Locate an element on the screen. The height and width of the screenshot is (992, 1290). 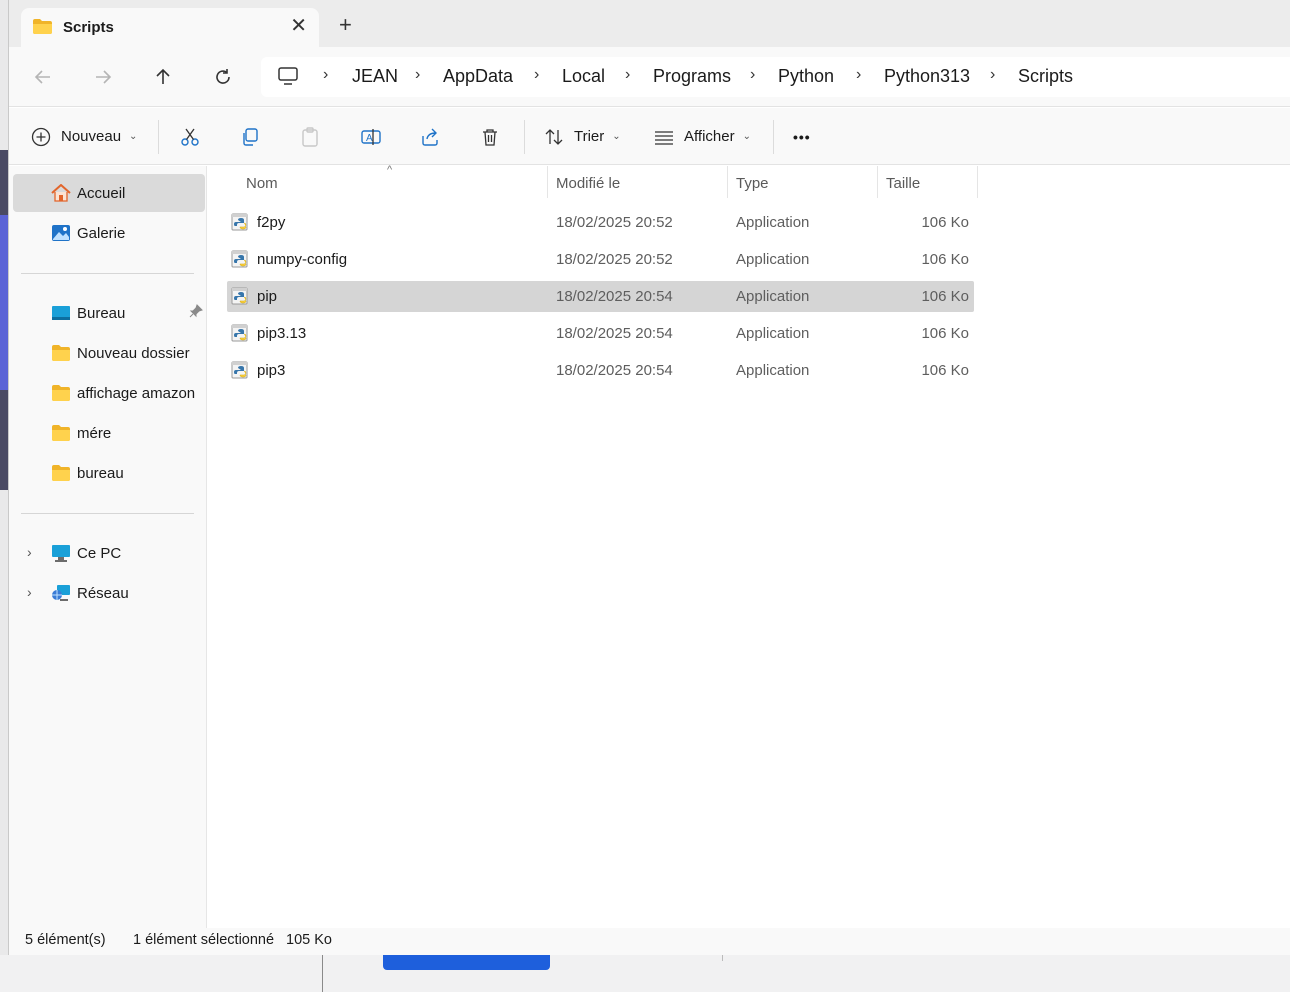
sidebar-item-nouveau-dossier: Nouveau dossier is located at coordinates (109, 353).